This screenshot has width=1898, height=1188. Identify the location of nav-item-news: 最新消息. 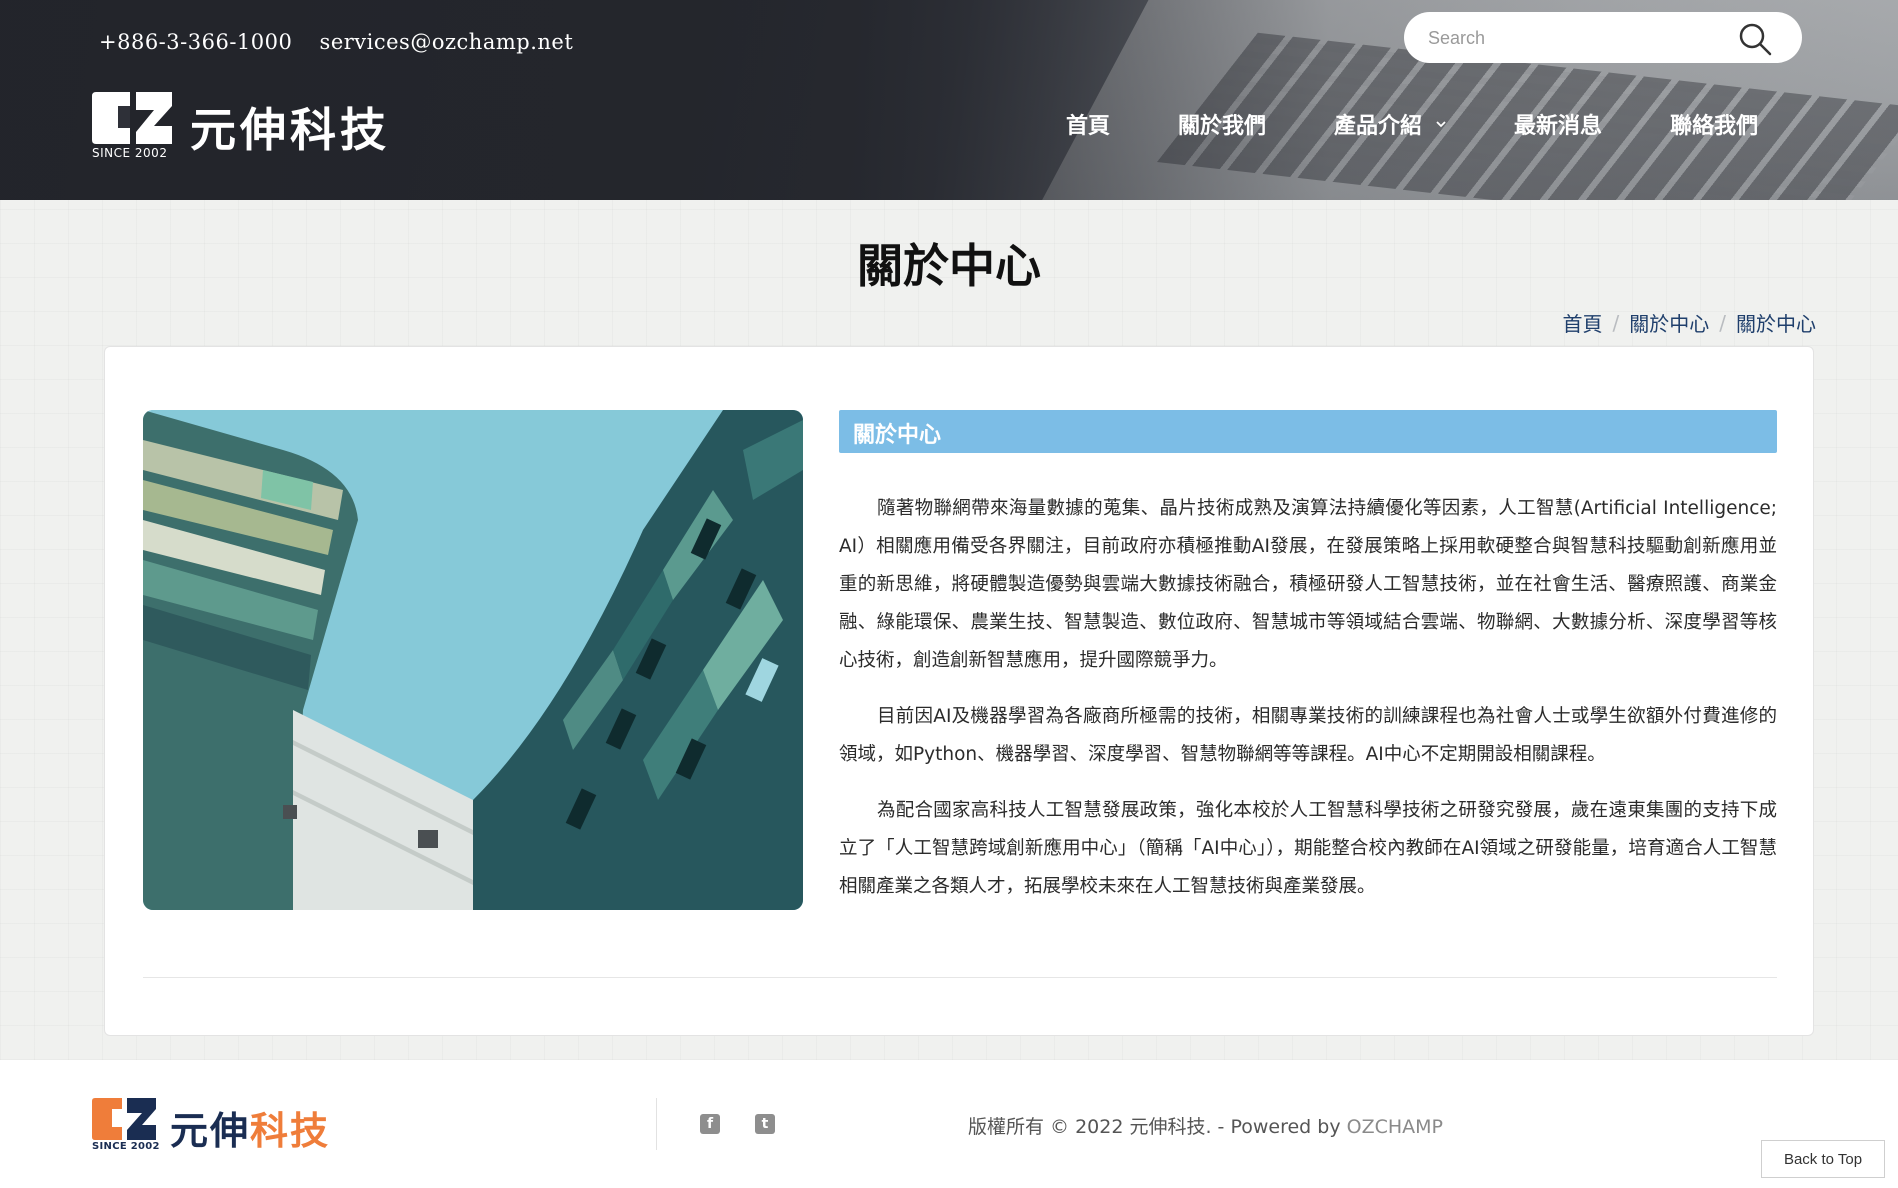
(1558, 124).